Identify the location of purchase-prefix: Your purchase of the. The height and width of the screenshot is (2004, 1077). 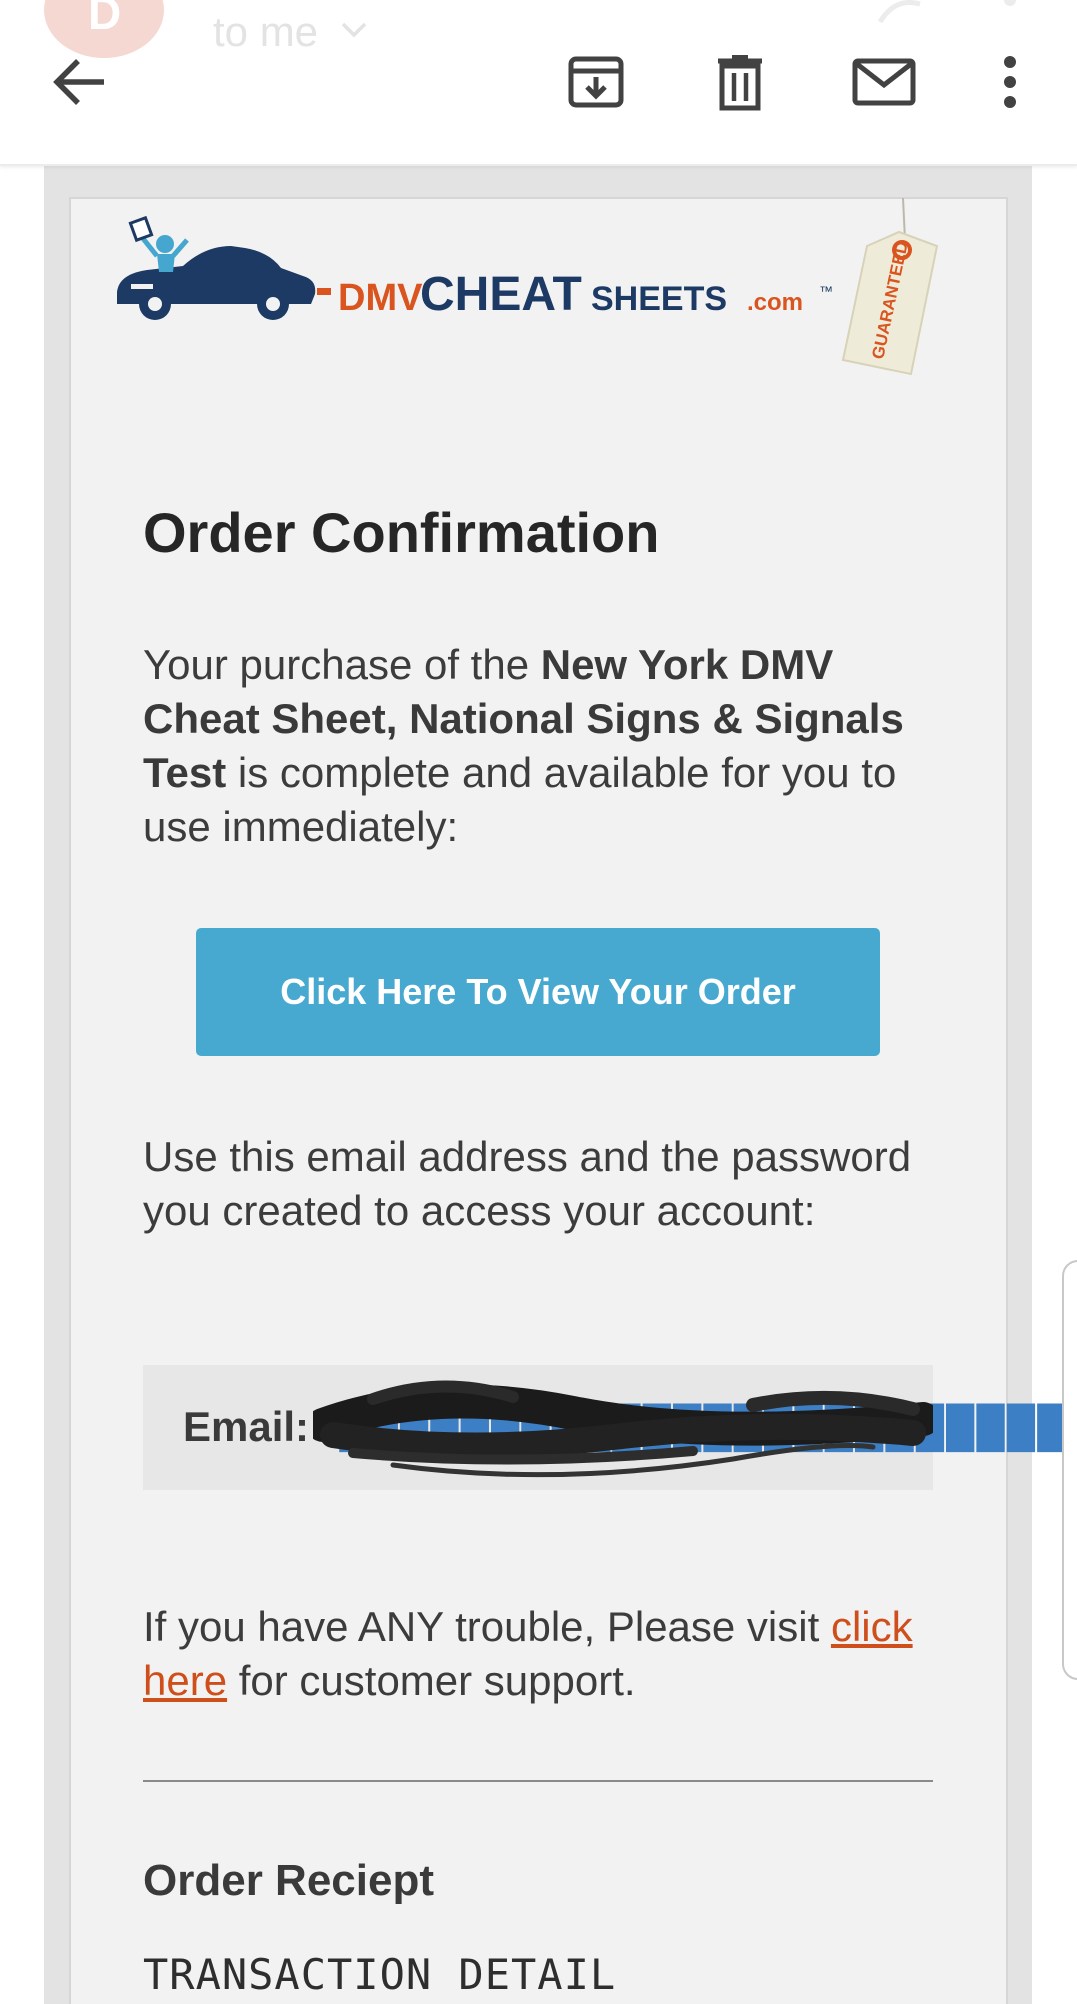
(342, 664).